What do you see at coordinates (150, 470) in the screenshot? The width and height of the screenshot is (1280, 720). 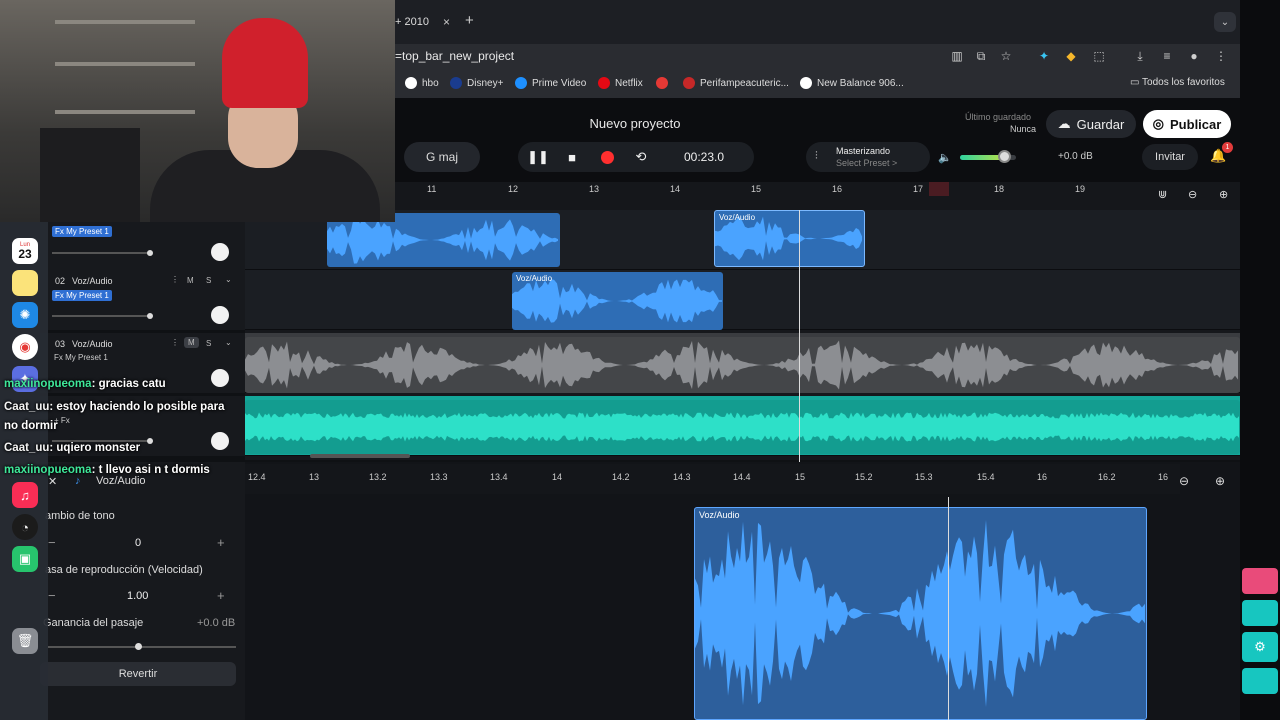 I see `chat-text: : t llevo asi n t dormis` at bounding box center [150, 470].